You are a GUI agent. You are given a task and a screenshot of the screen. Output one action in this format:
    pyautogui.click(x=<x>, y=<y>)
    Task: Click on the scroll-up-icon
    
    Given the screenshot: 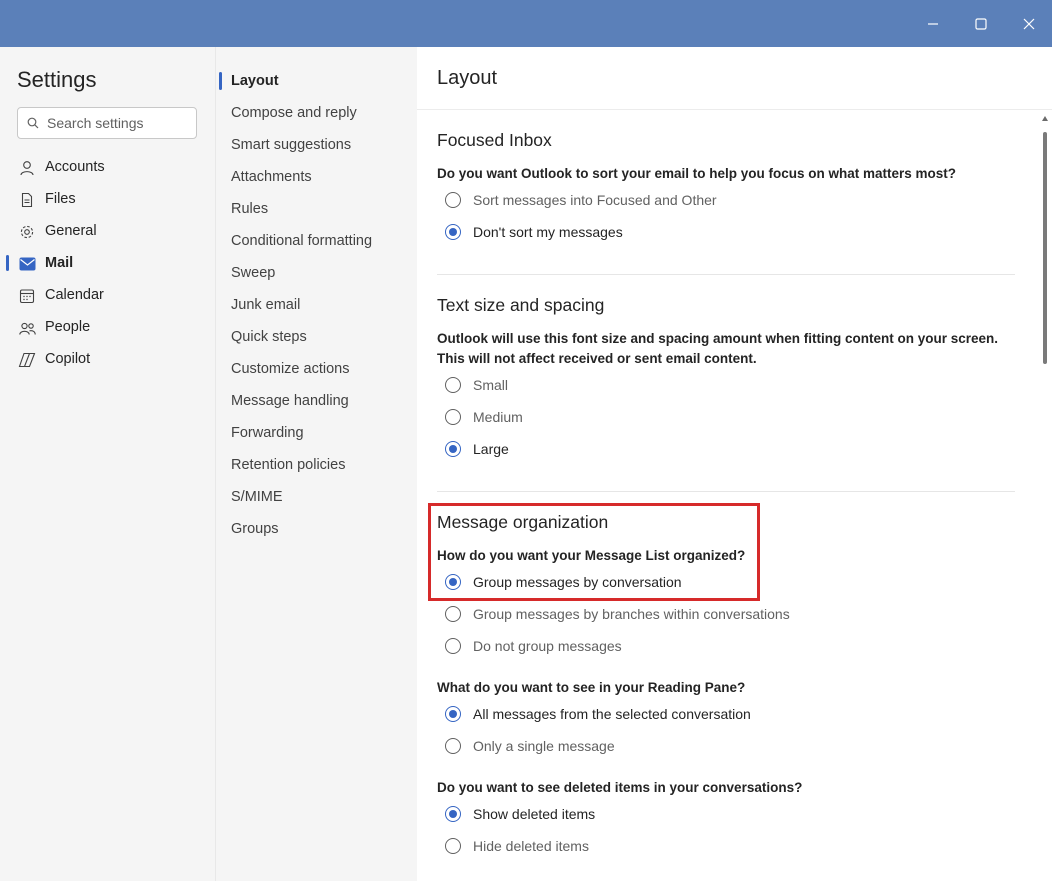 What is the action you would take?
    pyautogui.click(x=1045, y=118)
    